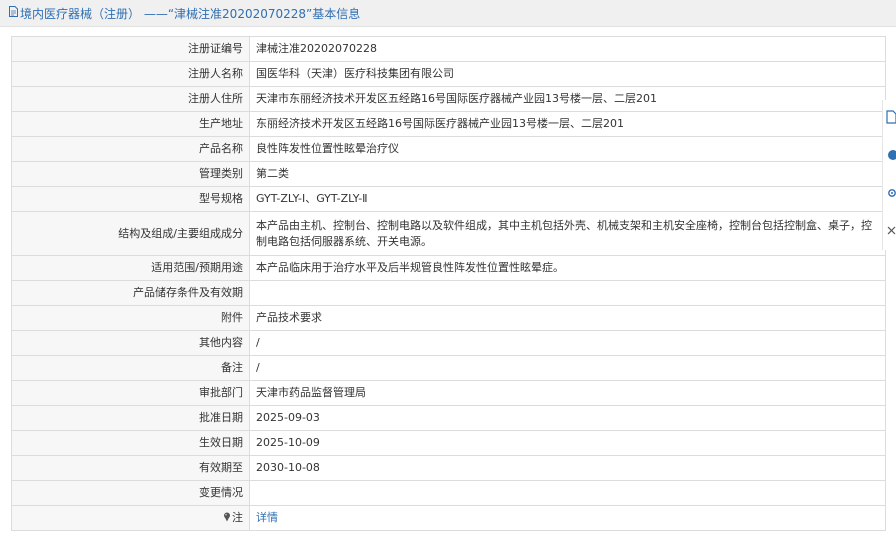  Describe the element at coordinates (567, 199) in the screenshot. I see `row-value: GYT-ZLY-Ⅰ、GYT-ZLY-Ⅱ` at that location.